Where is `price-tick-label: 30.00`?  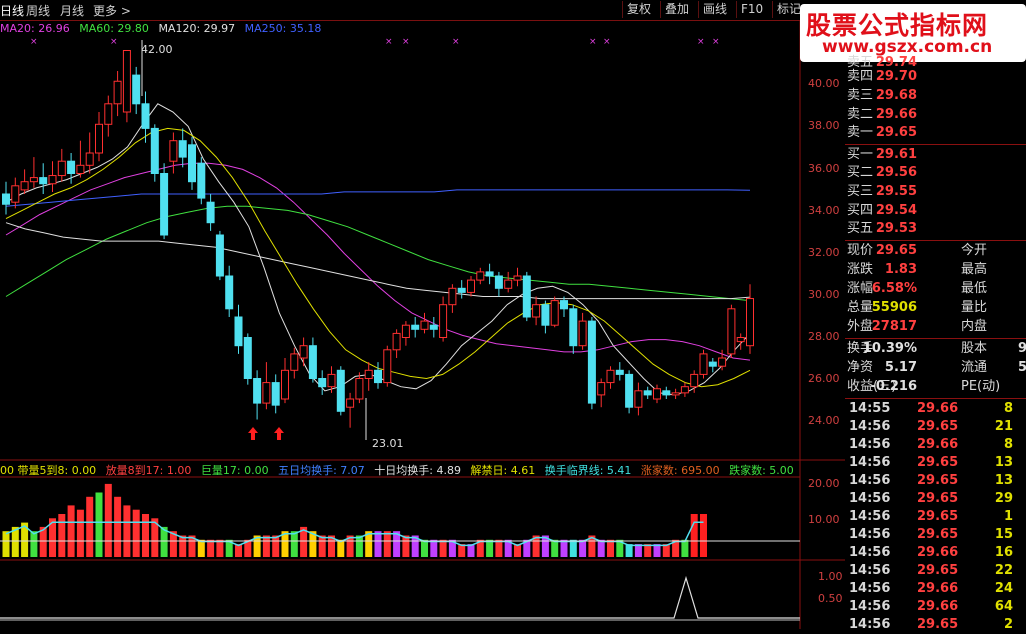 price-tick-label: 30.00 is located at coordinates (824, 294).